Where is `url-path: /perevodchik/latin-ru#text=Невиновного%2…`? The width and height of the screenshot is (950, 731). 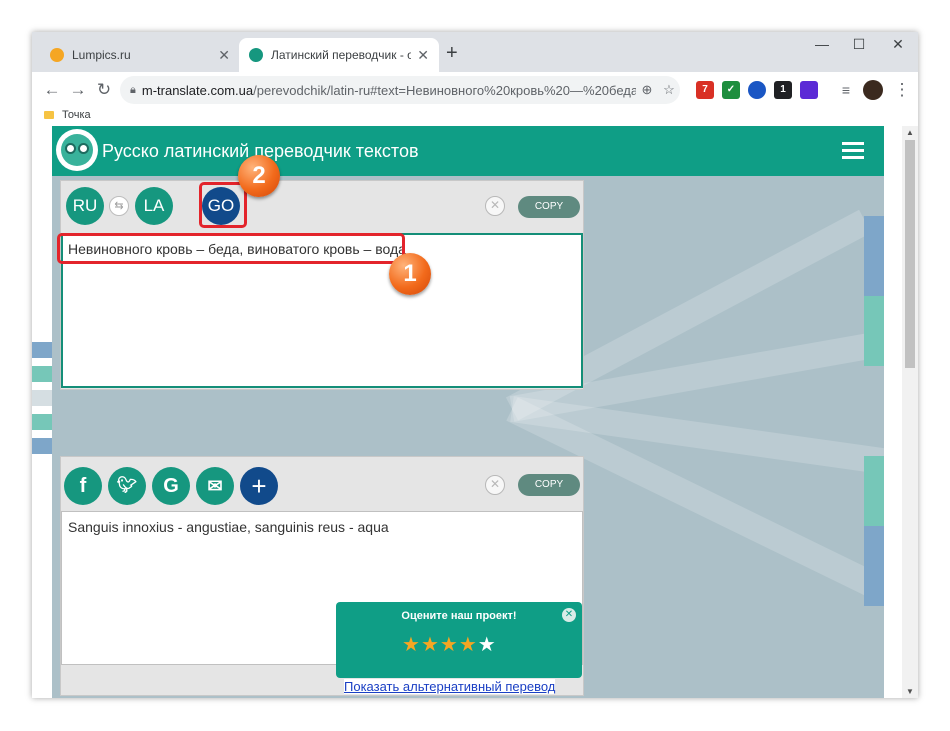 url-path: /perevodchik/latin-ru#text=Невиновного%2… is located at coordinates (444, 90).